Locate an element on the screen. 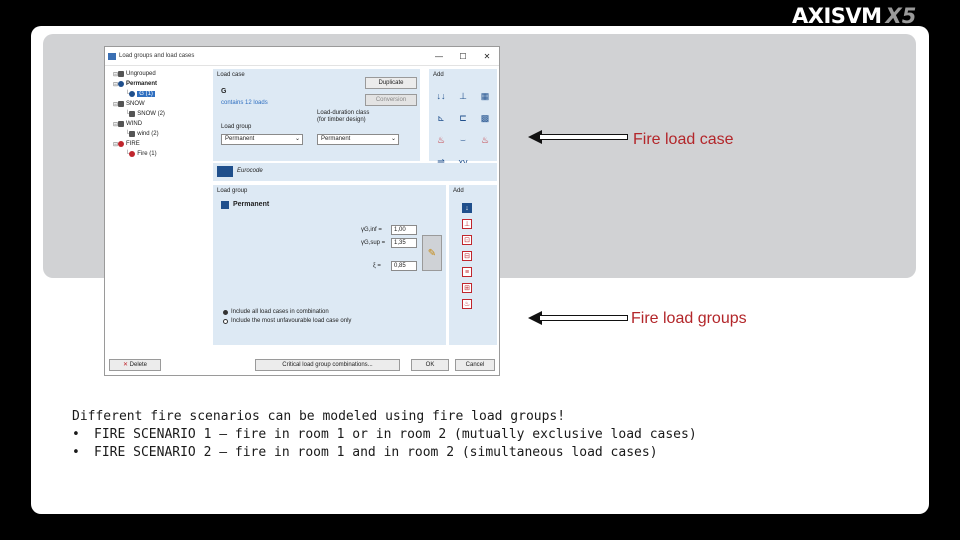  gamma-inf-label: γG,inf = is located at coordinates (371, 230).